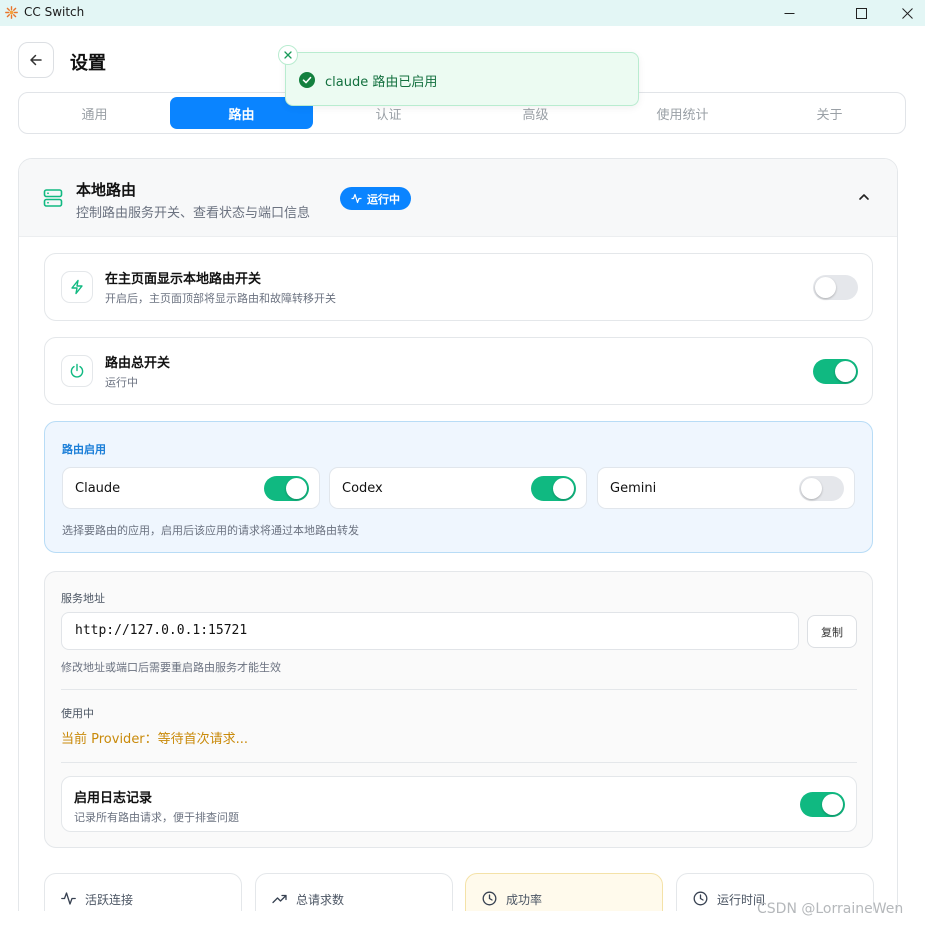 This screenshot has width=925, height=925. I want to click on tab-general: 通用, so click(94, 113).